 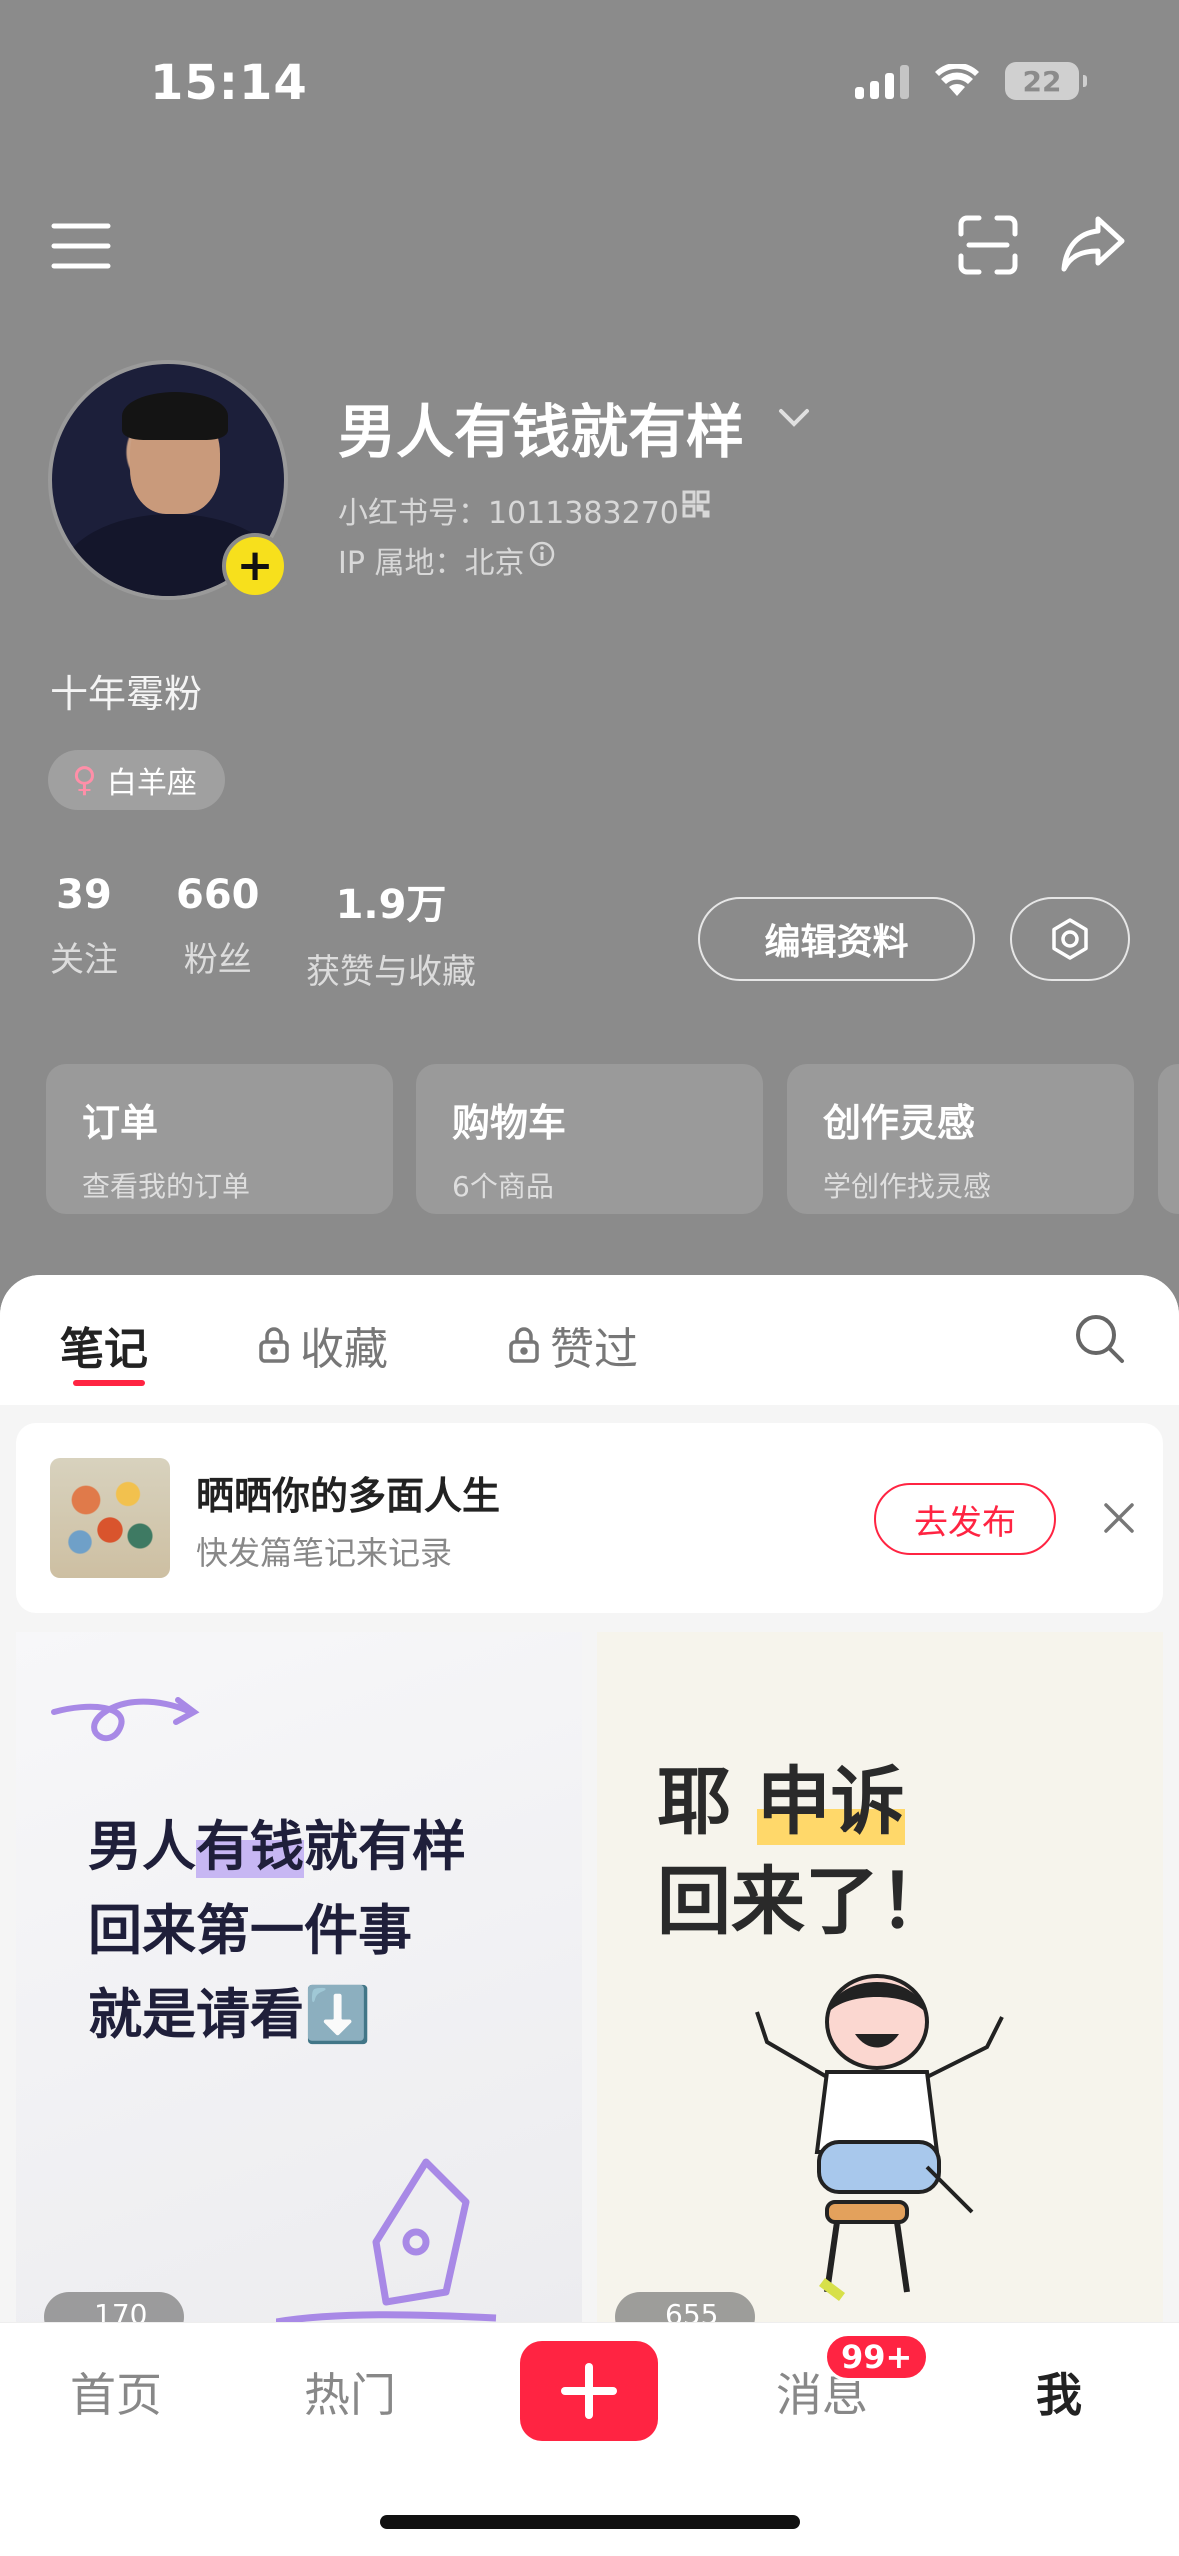 I want to click on publish-prompt-card: 晒晒你的多面人生 快发篇笔记来记录 去发布, so click(x=589, y=1518).